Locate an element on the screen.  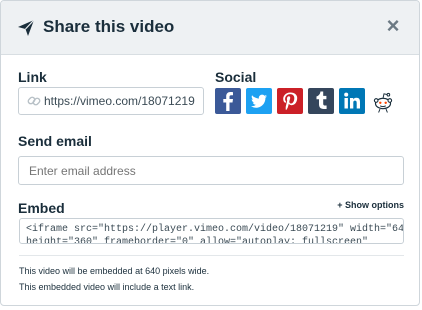
link-label: Link is located at coordinates (32, 77).